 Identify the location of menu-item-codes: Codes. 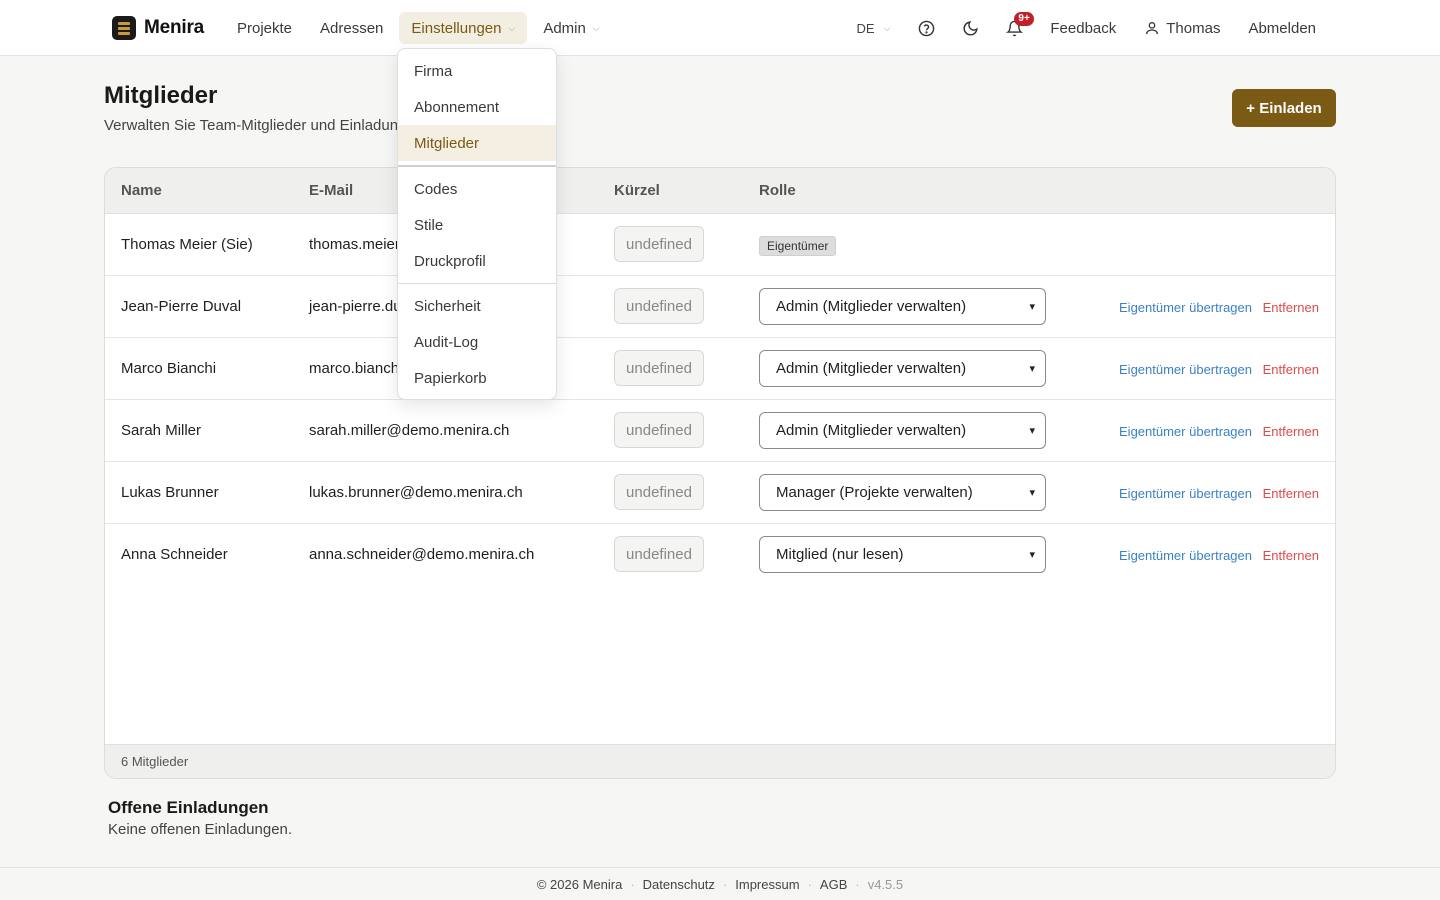
(477, 189).